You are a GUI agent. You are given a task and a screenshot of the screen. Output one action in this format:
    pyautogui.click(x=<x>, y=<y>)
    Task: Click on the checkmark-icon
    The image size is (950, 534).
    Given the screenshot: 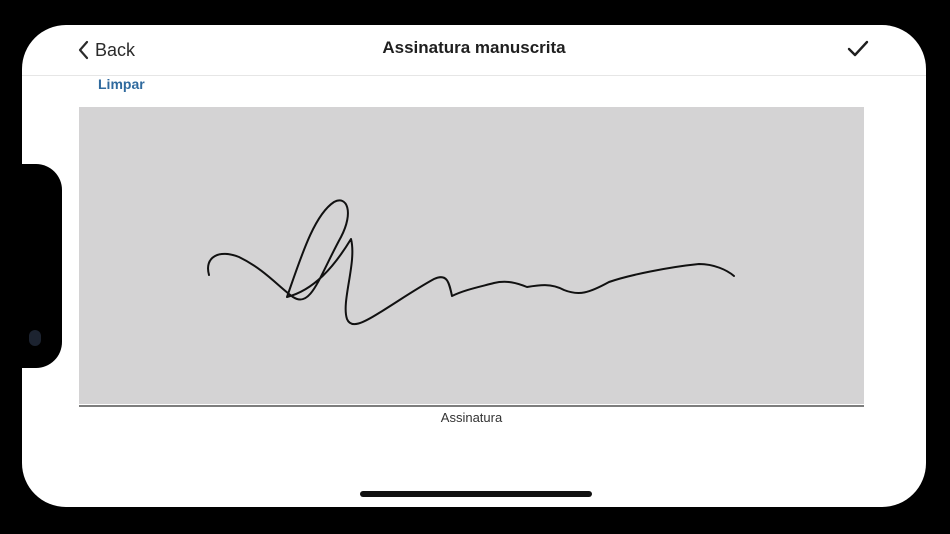 What is the action you would take?
    pyautogui.click(x=858, y=48)
    